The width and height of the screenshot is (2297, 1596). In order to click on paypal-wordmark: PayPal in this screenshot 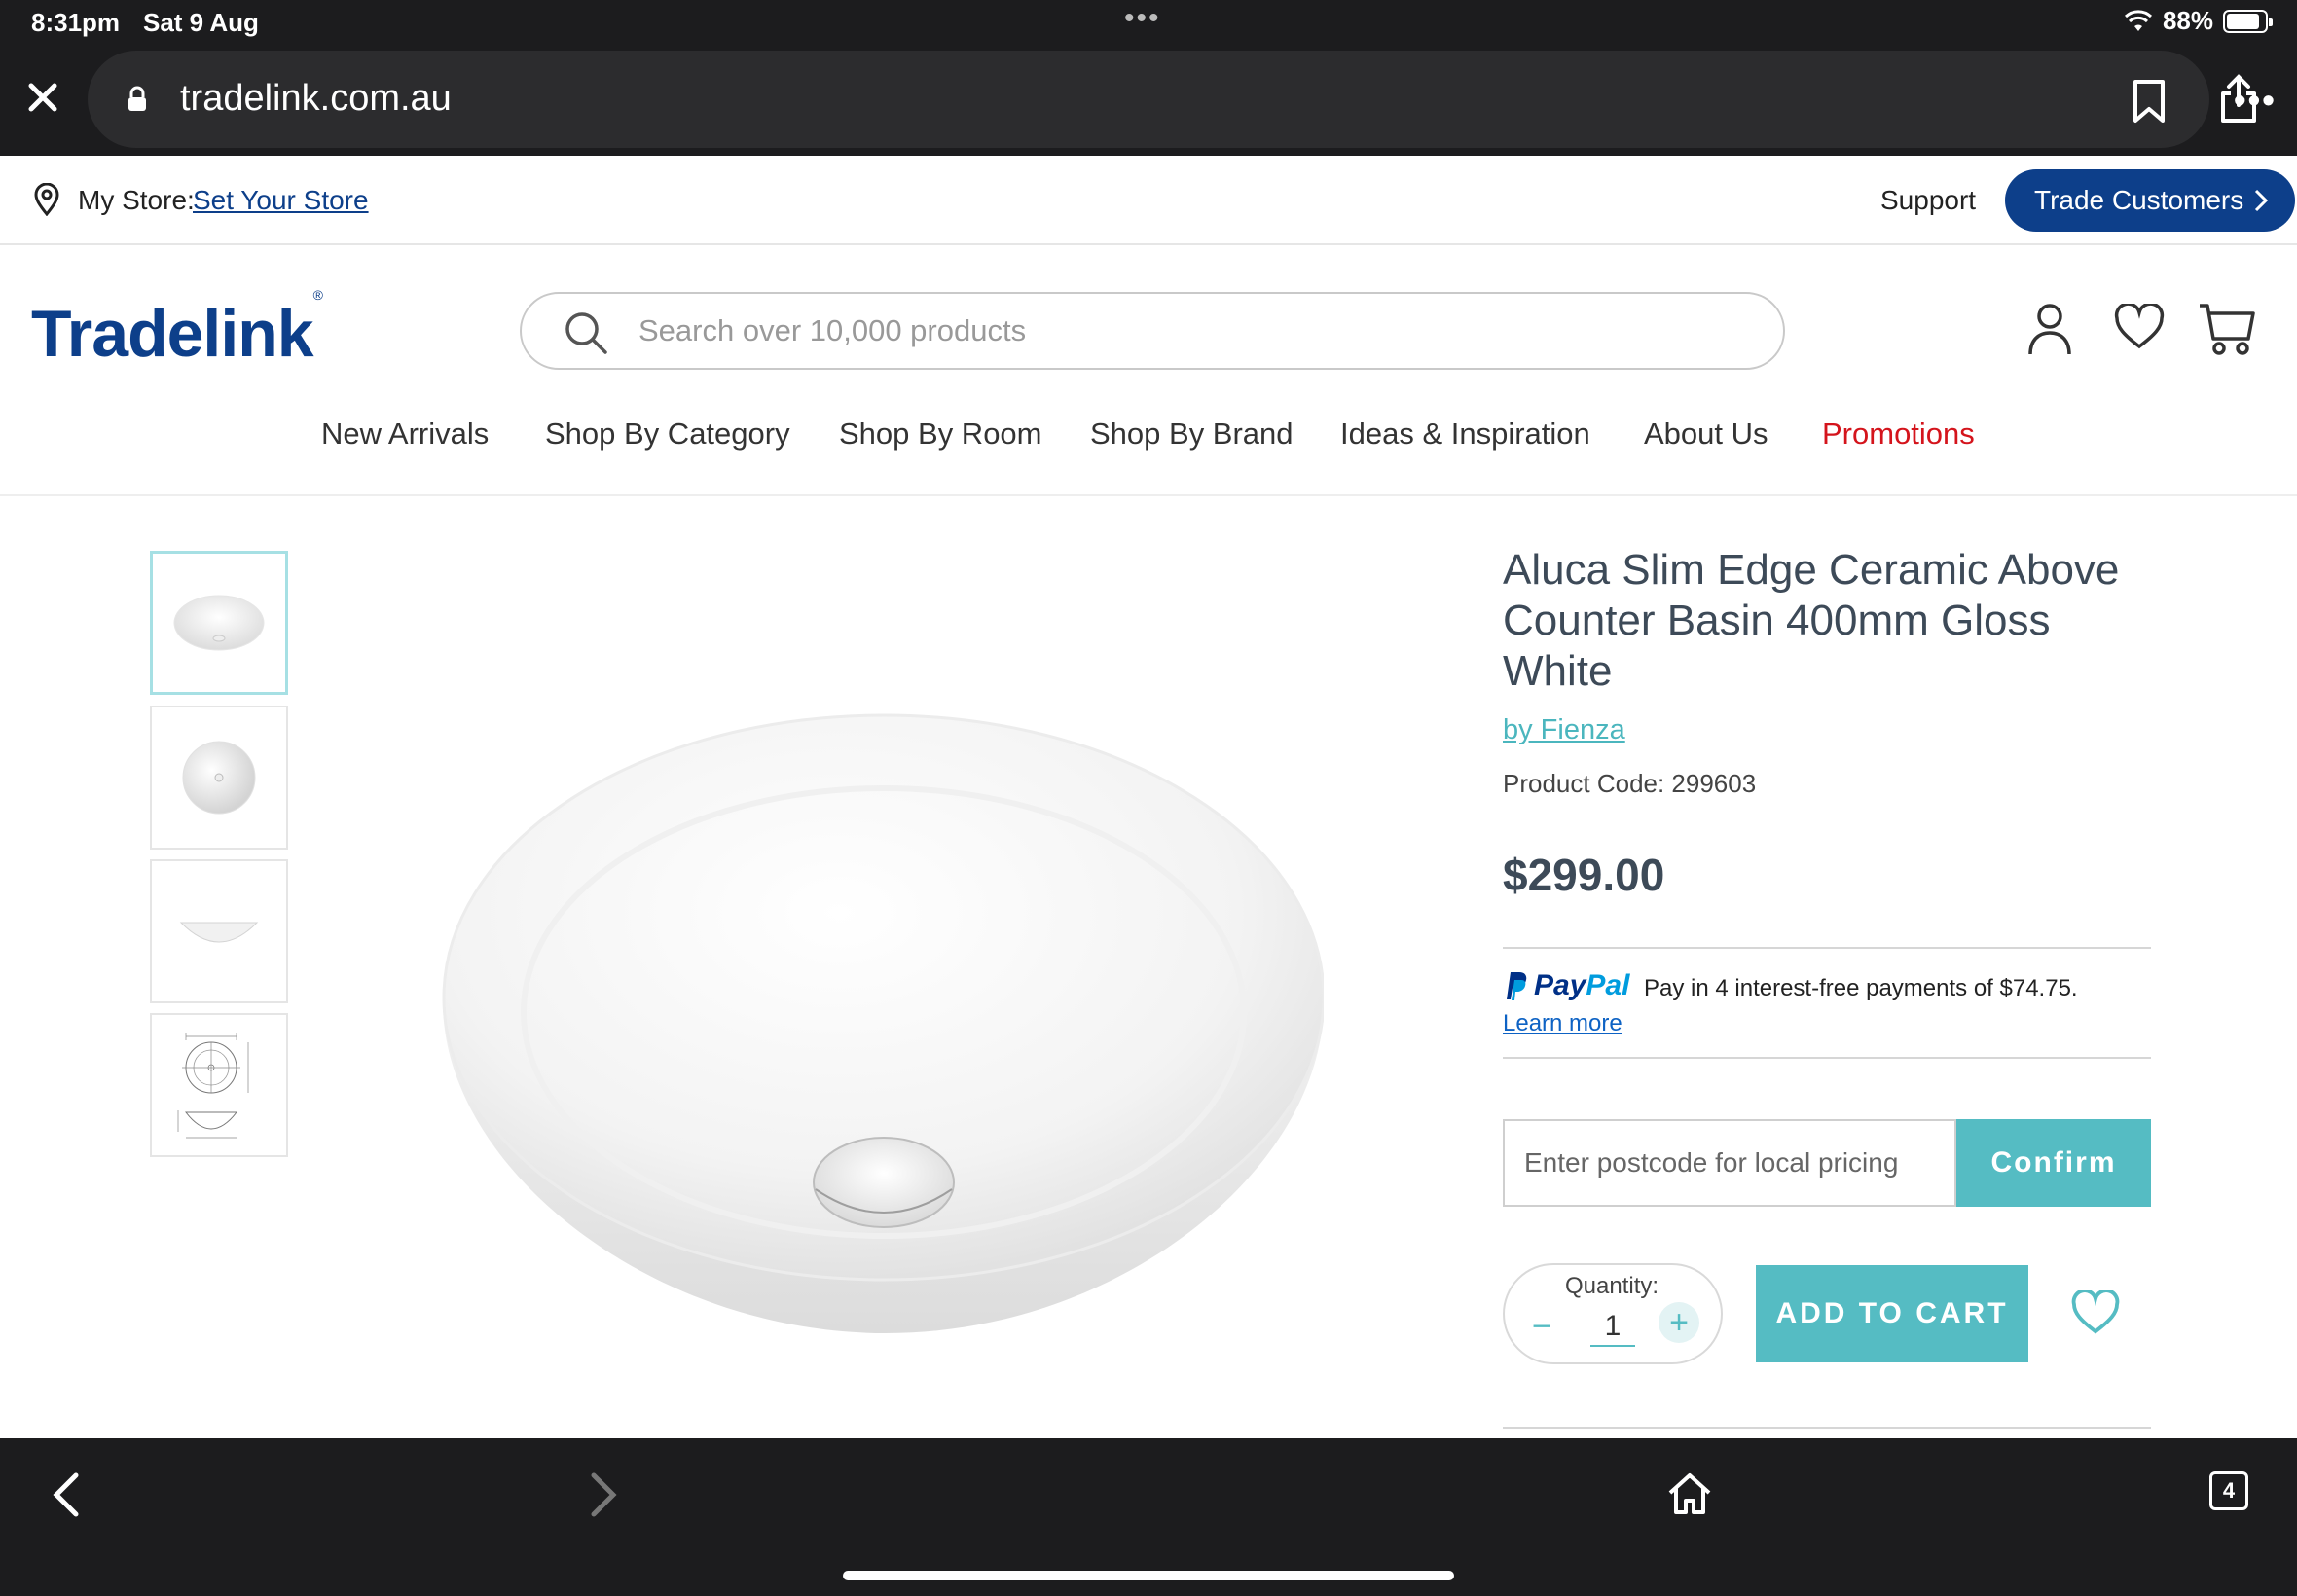, I will do `click(1581, 985)`.